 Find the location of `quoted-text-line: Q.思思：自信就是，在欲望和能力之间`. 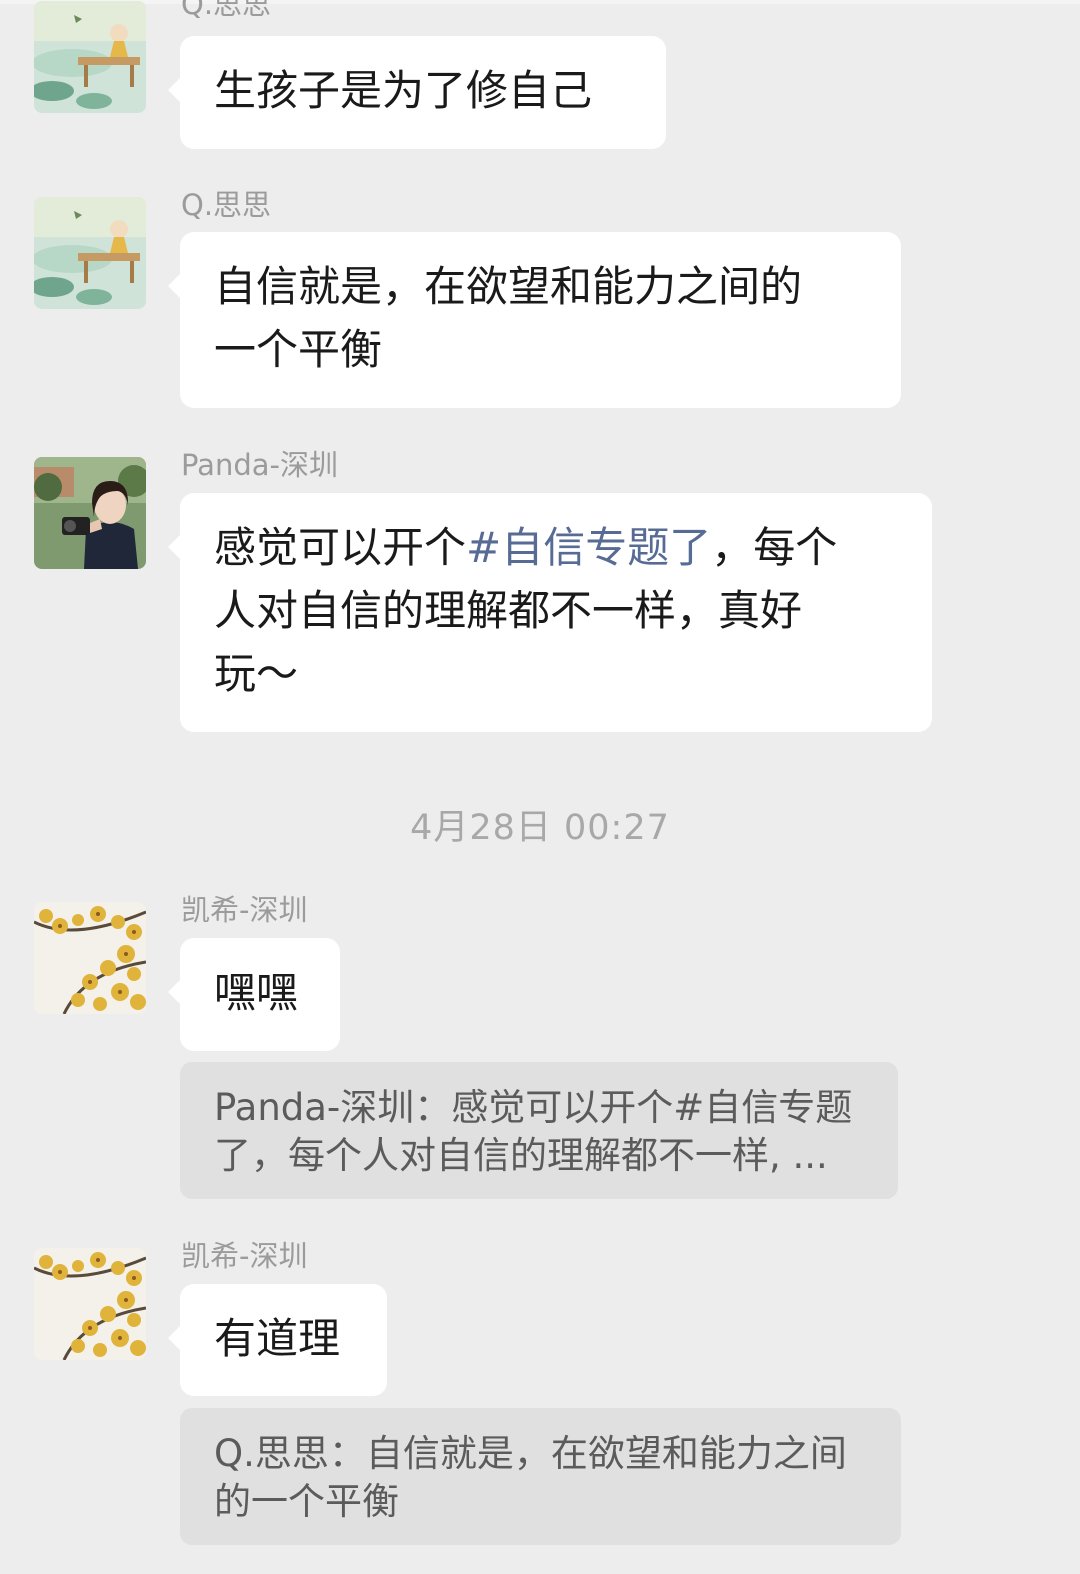

quoted-text-line: Q.思思：自信就是，在欲望和能力之间 is located at coordinates (530, 1453).